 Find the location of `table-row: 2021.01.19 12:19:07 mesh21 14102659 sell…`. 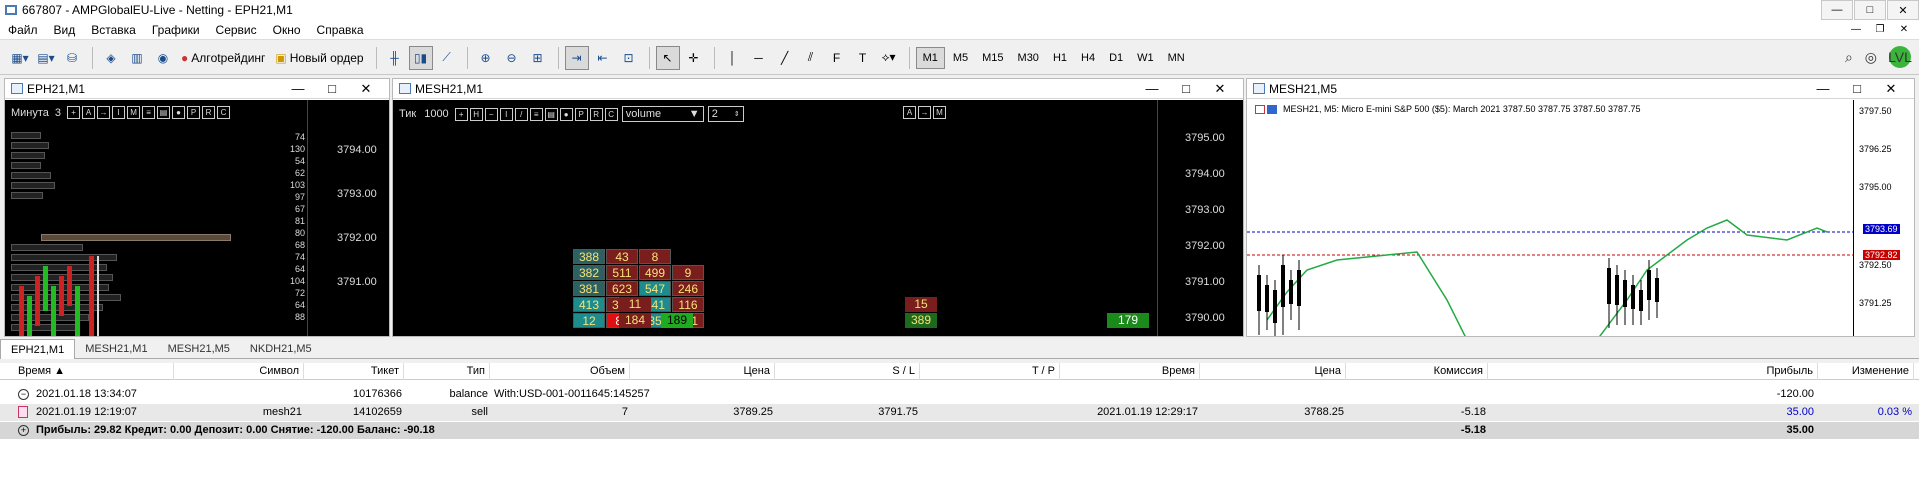

table-row: 2021.01.19 12:19:07 mesh21 14102659 sell… is located at coordinates (959, 412).